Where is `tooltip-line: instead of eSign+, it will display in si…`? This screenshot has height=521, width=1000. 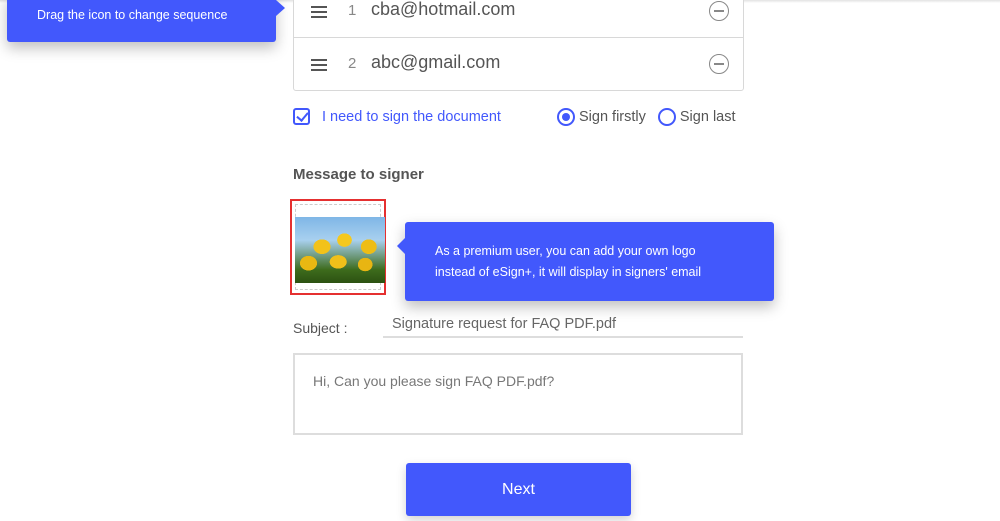
tooltip-line: instead of eSign+, it will display in si… is located at coordinates (568, 272).